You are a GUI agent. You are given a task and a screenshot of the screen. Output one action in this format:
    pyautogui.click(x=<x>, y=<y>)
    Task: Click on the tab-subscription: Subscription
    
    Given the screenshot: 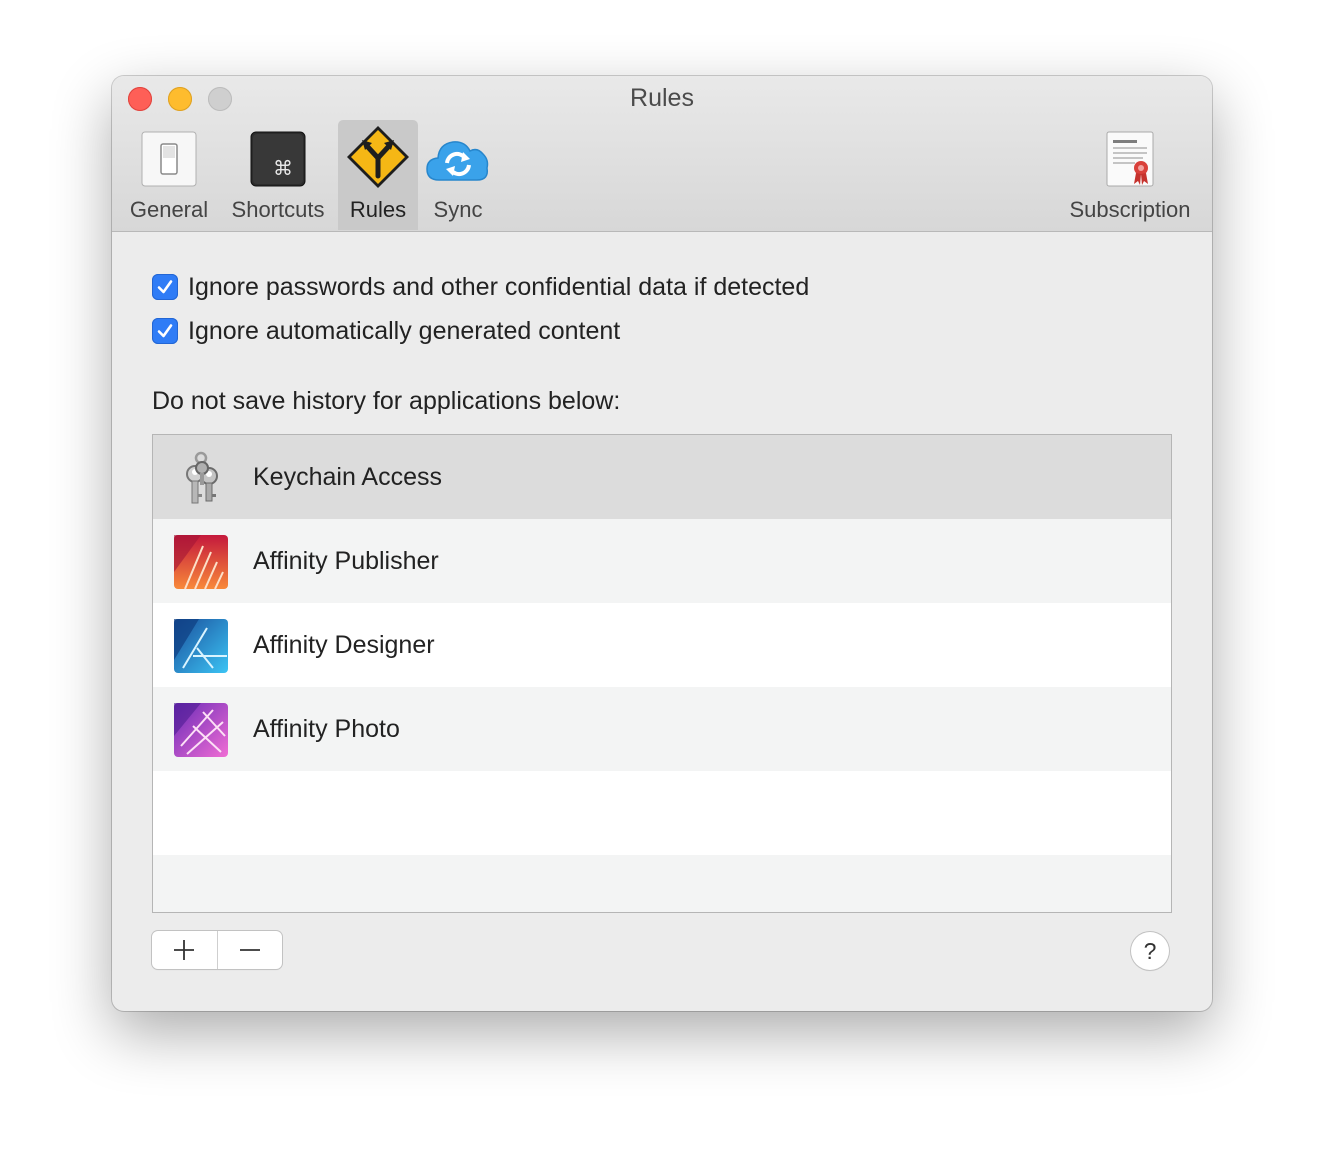 What is the action you would take?
    pyautogui.click(x=1130, y=175)
    